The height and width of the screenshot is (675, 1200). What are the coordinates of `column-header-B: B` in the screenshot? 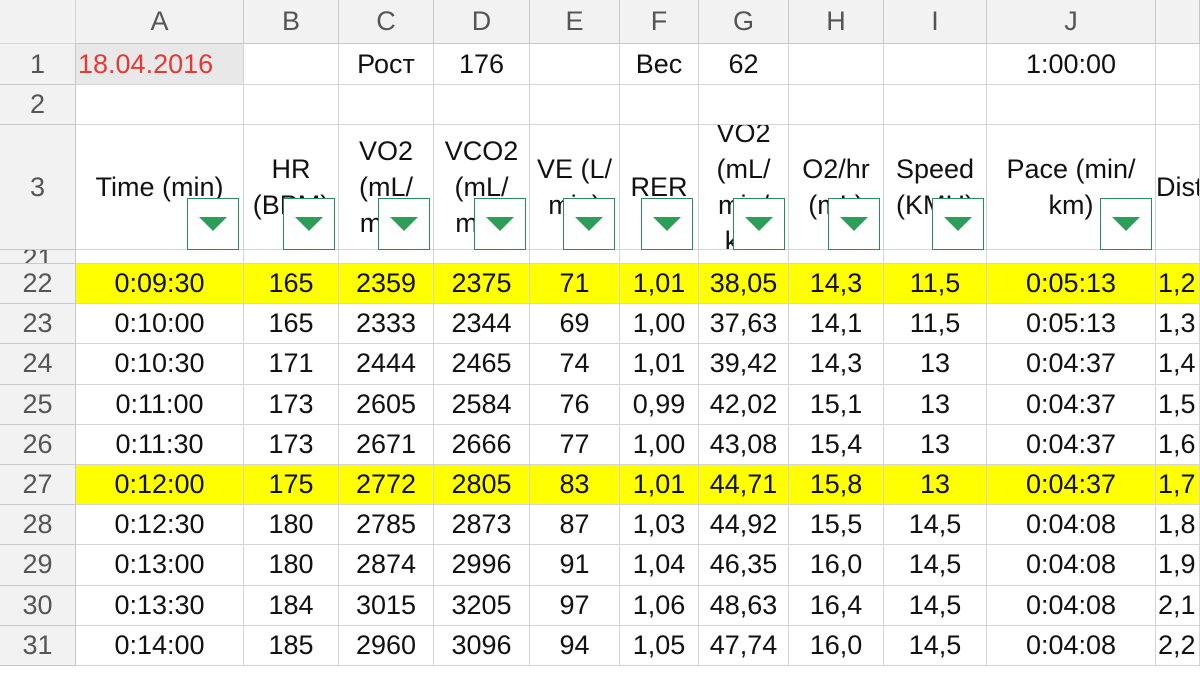 It's located at (291, 22).